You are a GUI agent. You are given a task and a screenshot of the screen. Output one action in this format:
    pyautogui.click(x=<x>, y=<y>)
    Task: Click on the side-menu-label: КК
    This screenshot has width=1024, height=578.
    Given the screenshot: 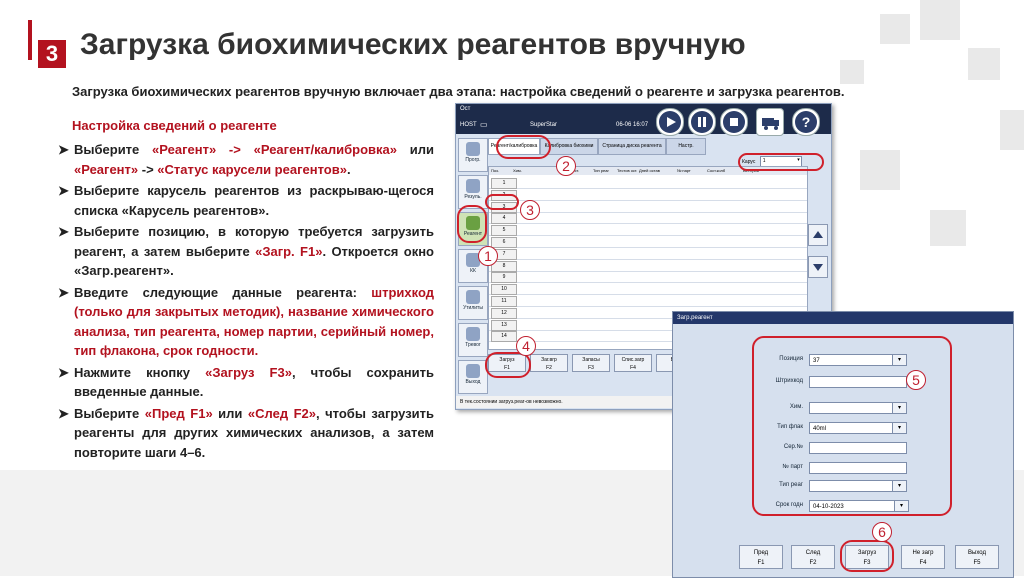 What is the action you would take?
    pyautogui.click(x=473, y=271)
    